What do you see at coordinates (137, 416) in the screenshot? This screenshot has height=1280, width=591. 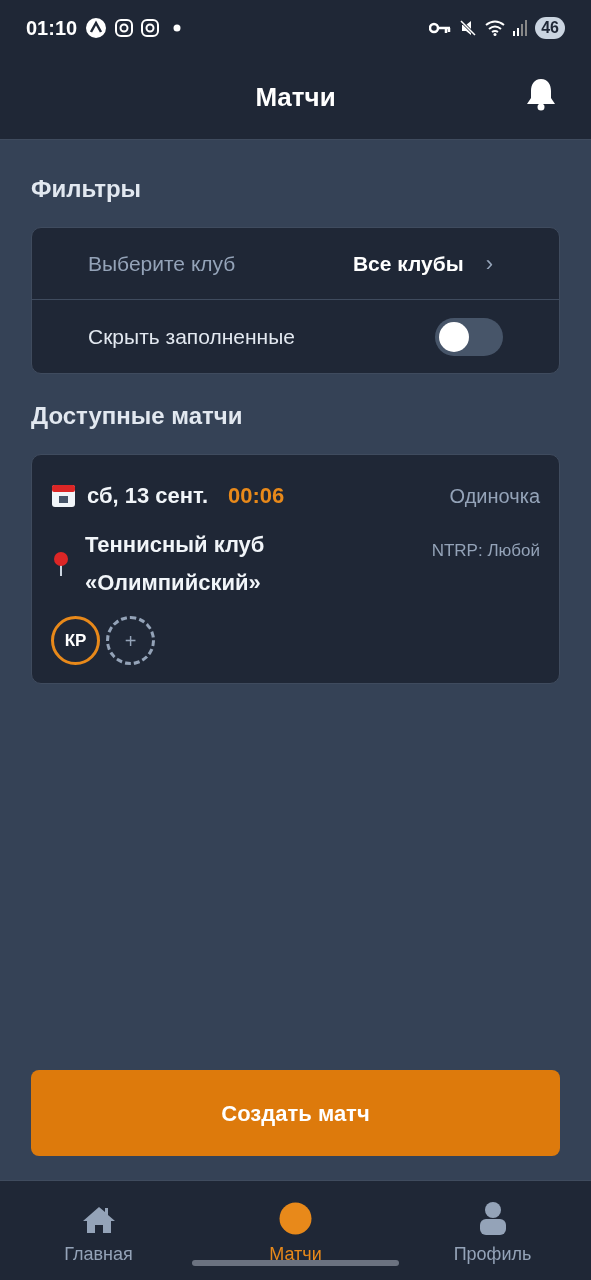 I see `section-title: Доступные матчи` at bounding box center [137, 416].